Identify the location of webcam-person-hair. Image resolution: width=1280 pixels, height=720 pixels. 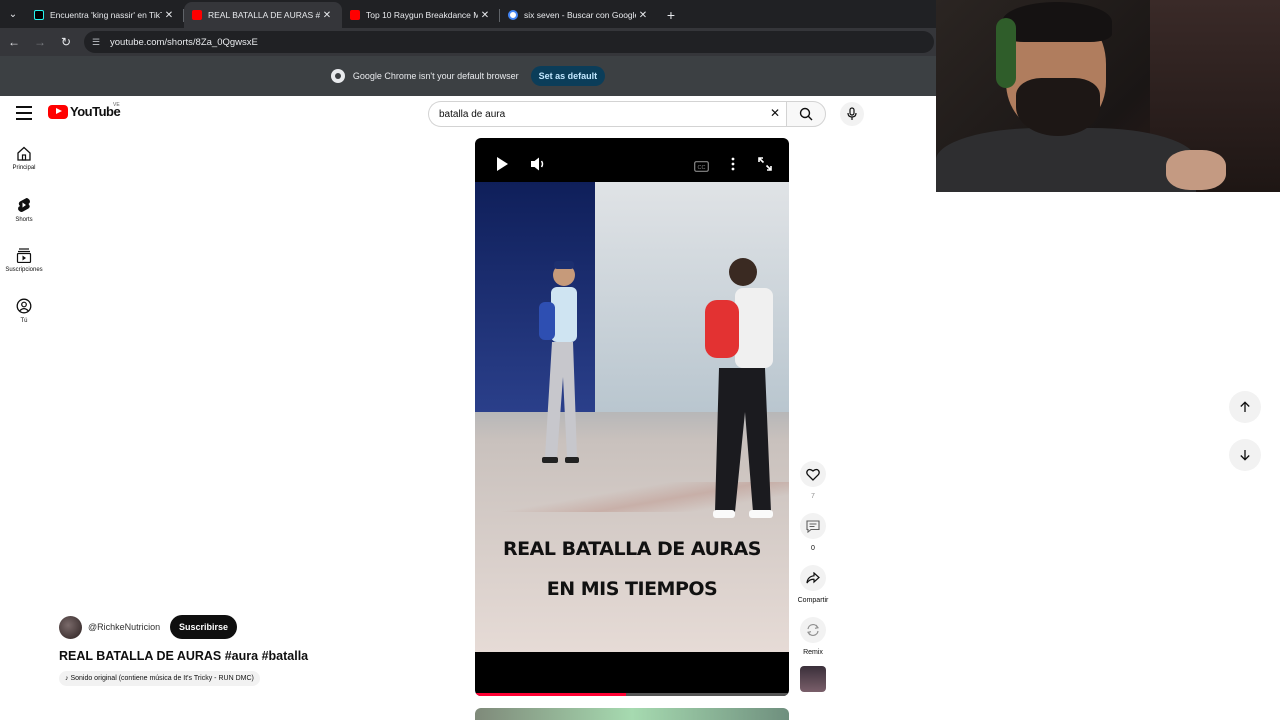
(1057, 22).